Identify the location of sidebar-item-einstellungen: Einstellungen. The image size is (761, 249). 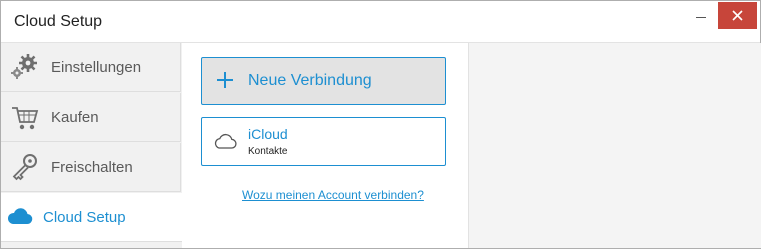
(91, 67).